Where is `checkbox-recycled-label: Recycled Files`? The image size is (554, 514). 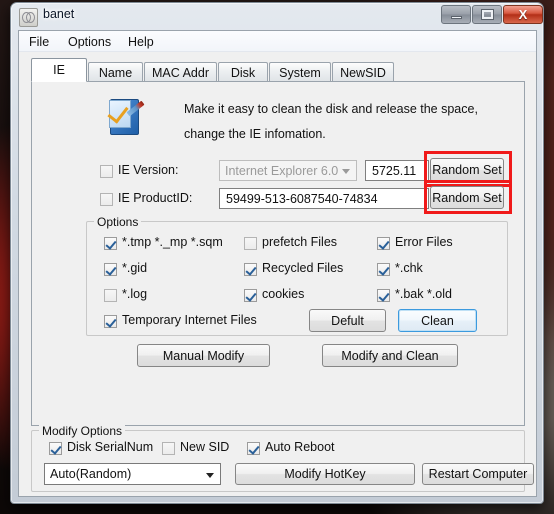 checkbox-recycled-label: Recycled Files is located at coordinates (303, 268).